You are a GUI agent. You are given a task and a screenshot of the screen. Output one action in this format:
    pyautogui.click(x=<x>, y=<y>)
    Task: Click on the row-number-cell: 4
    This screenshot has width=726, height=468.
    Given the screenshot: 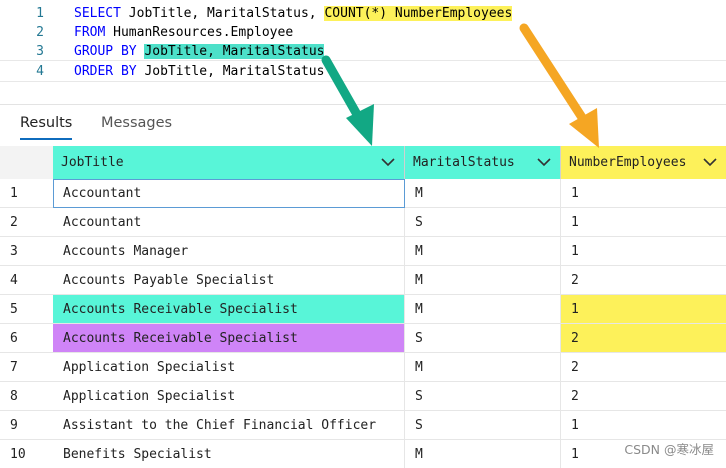 What is the action you would take?
    pyautogui.click(x=26, y=280)
    